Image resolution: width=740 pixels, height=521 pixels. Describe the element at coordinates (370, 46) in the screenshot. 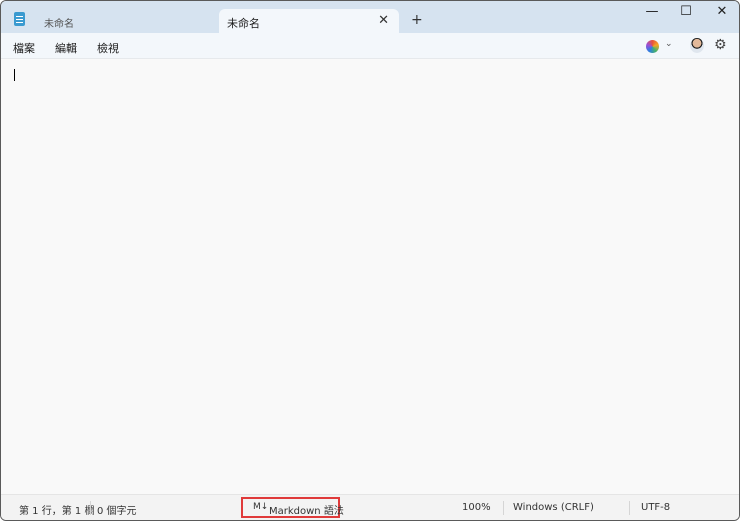

I see `menu-bar: 檔案 編輯 檢視` at that location.